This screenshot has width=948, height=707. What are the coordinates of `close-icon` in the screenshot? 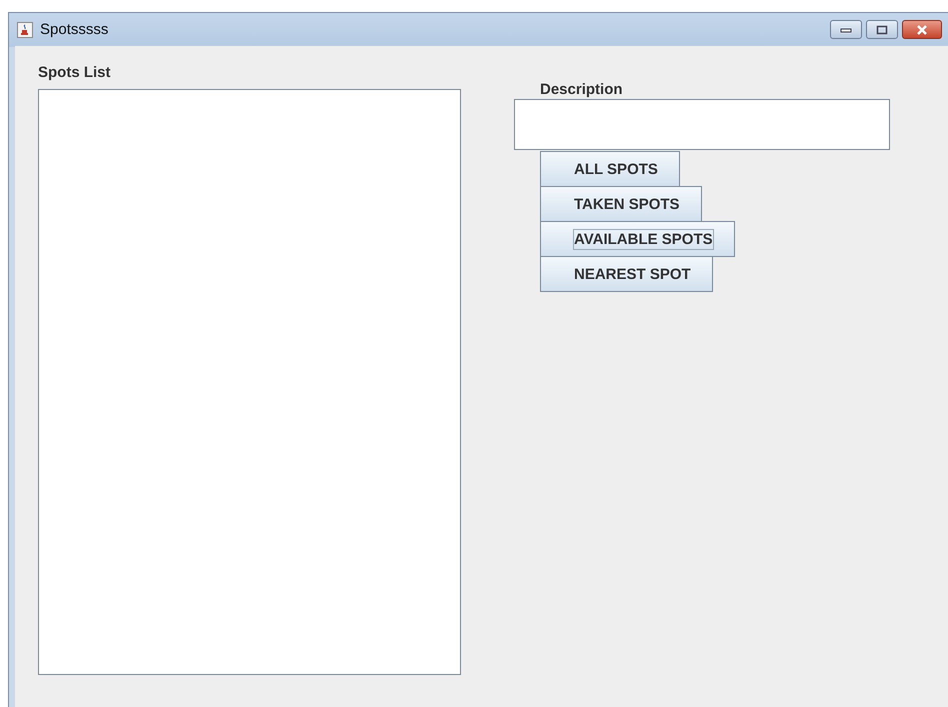 It's located at (922, 29).